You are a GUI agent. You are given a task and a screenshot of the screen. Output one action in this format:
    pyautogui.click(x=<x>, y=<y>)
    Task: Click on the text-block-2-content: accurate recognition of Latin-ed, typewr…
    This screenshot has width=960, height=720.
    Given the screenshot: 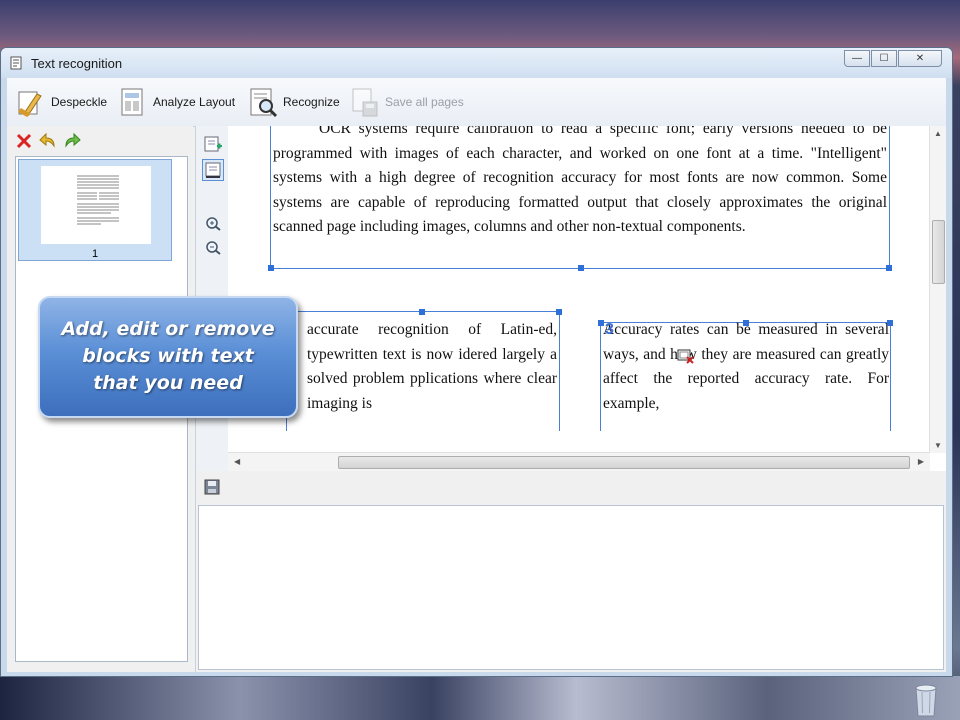 What is the action you would take?
    pyautogui.click(x=432, y=366)
    